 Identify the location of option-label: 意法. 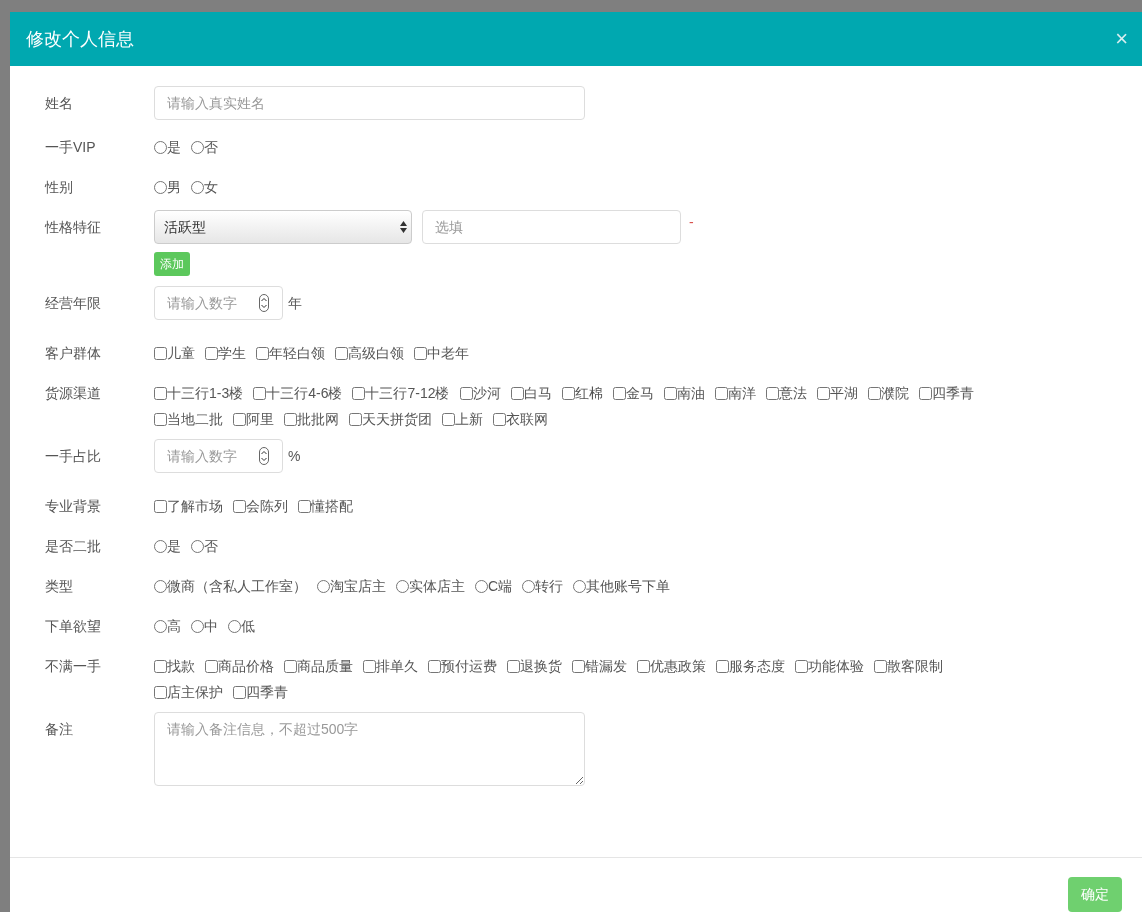
(792, 393).